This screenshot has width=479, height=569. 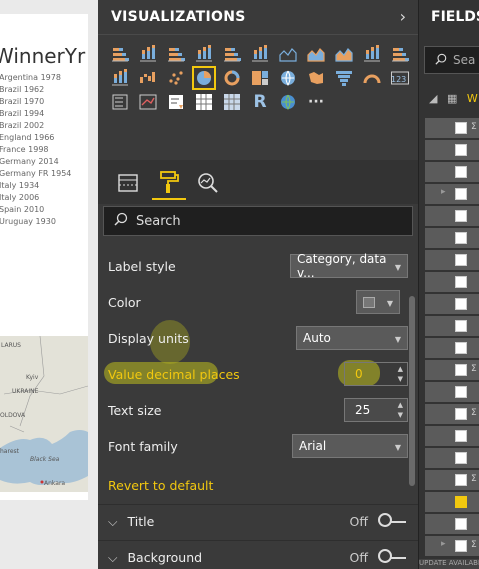 What do you see at coordinates (352, 338) in the screenshot?
I see `display-units-dropdown: Auto ▼` at bounding box center [352, 338].